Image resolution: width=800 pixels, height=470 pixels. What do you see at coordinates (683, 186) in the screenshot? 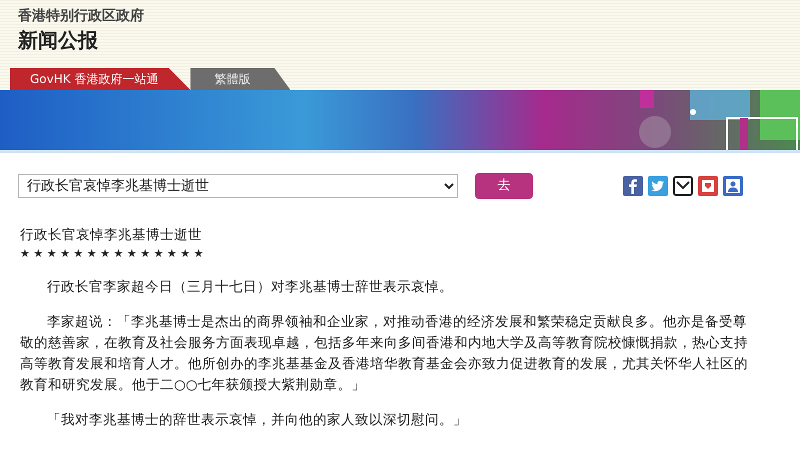
I see `mail-icon` at bounding box center [683, 186].